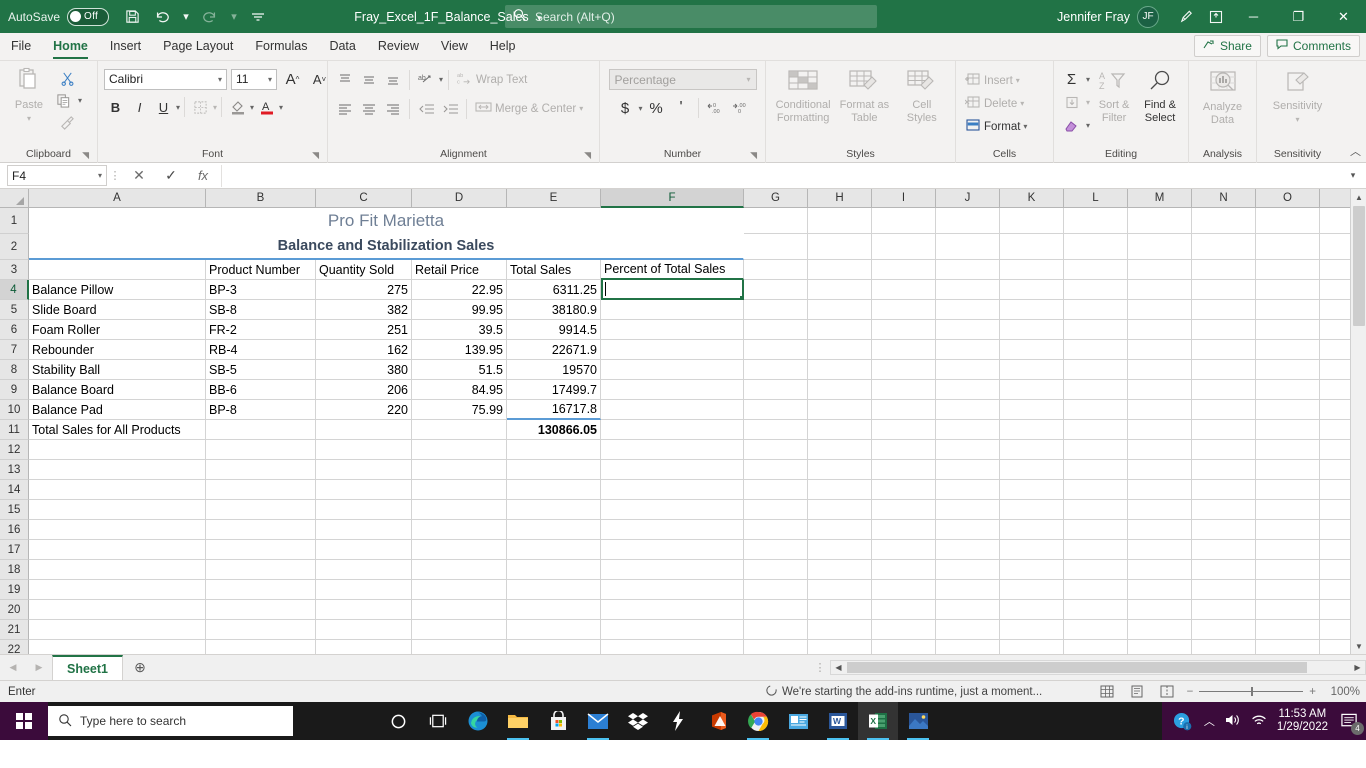 The width and height of the screenshot is (1366, 768). Describe the element at coordinates (1288, 310) in the screenshot. I see `cell-o5` at that location.